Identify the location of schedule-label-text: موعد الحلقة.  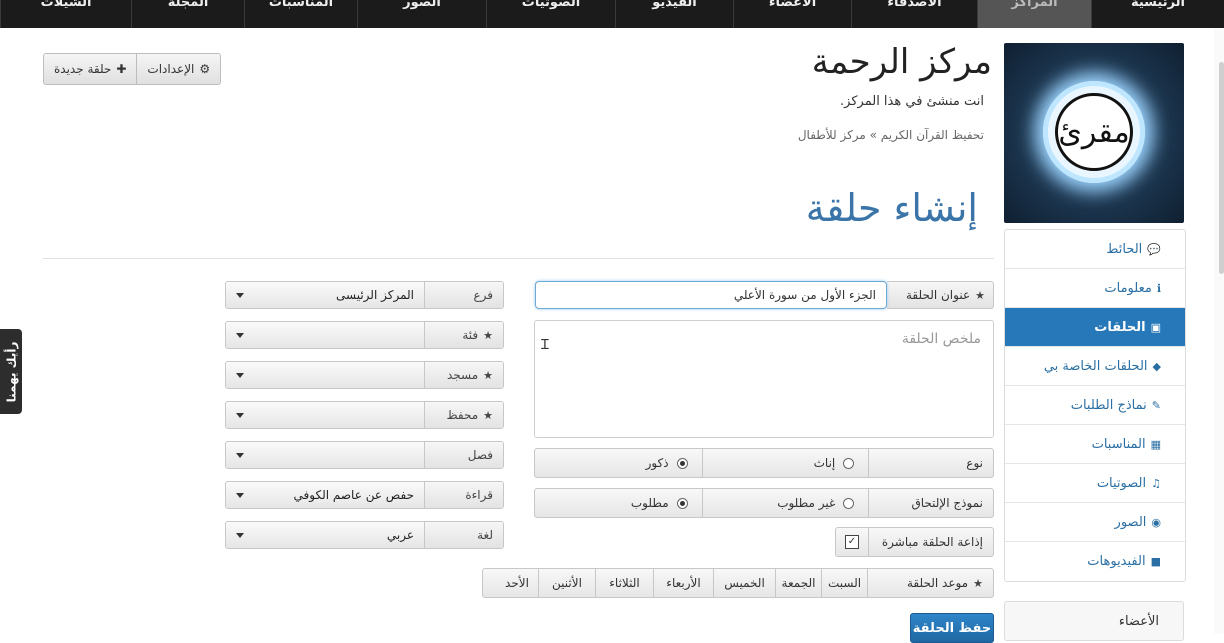
(938, 583).